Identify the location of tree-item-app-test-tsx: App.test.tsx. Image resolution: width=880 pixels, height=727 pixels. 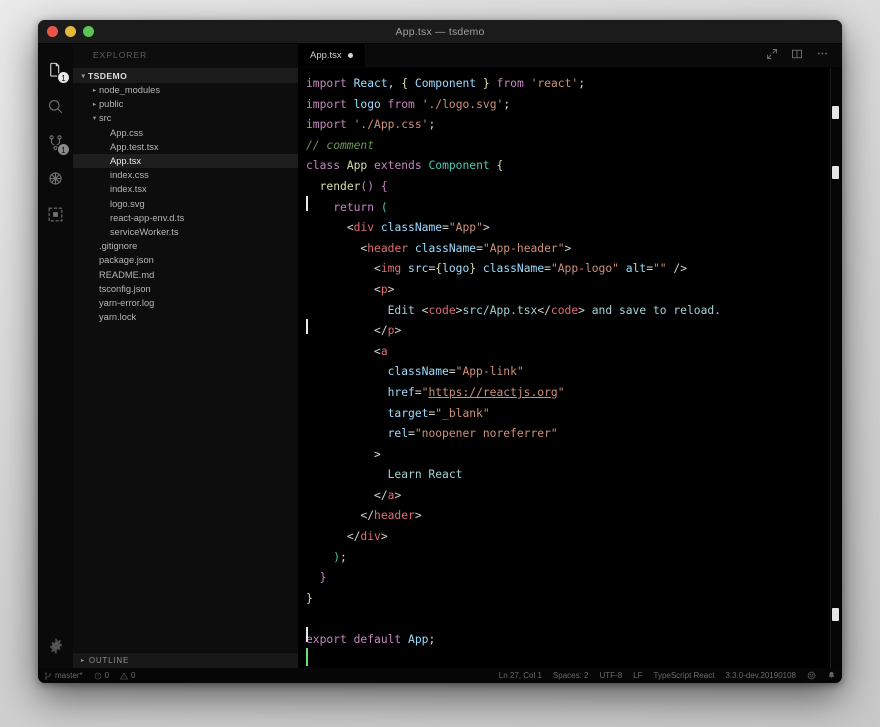
(185, 147).